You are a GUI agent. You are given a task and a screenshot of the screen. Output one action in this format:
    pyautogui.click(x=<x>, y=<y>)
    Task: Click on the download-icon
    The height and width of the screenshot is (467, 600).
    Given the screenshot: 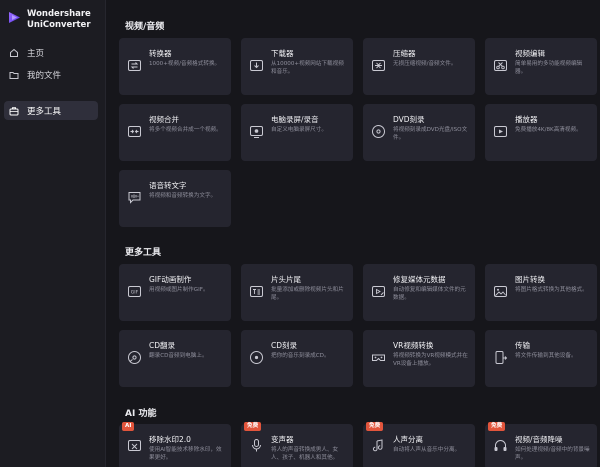 What is the action you would take?
    pyautogui.click(x=256, y=65)
    